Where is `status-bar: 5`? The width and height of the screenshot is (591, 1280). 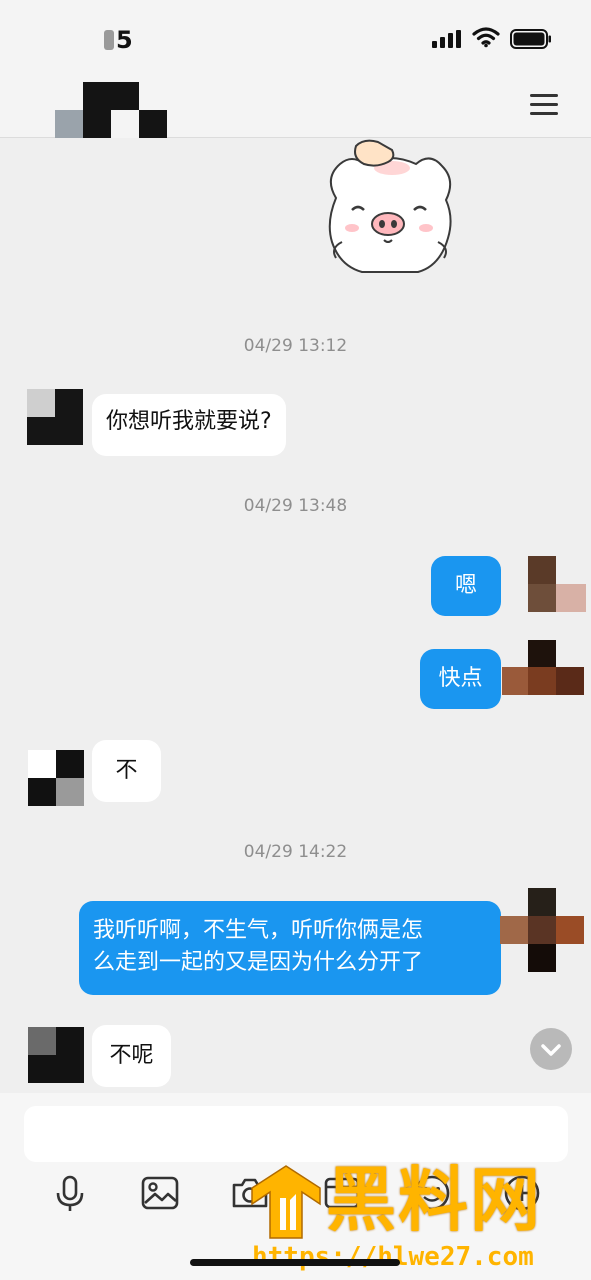
status-bar: 5 is located at coordinates (295, 39).